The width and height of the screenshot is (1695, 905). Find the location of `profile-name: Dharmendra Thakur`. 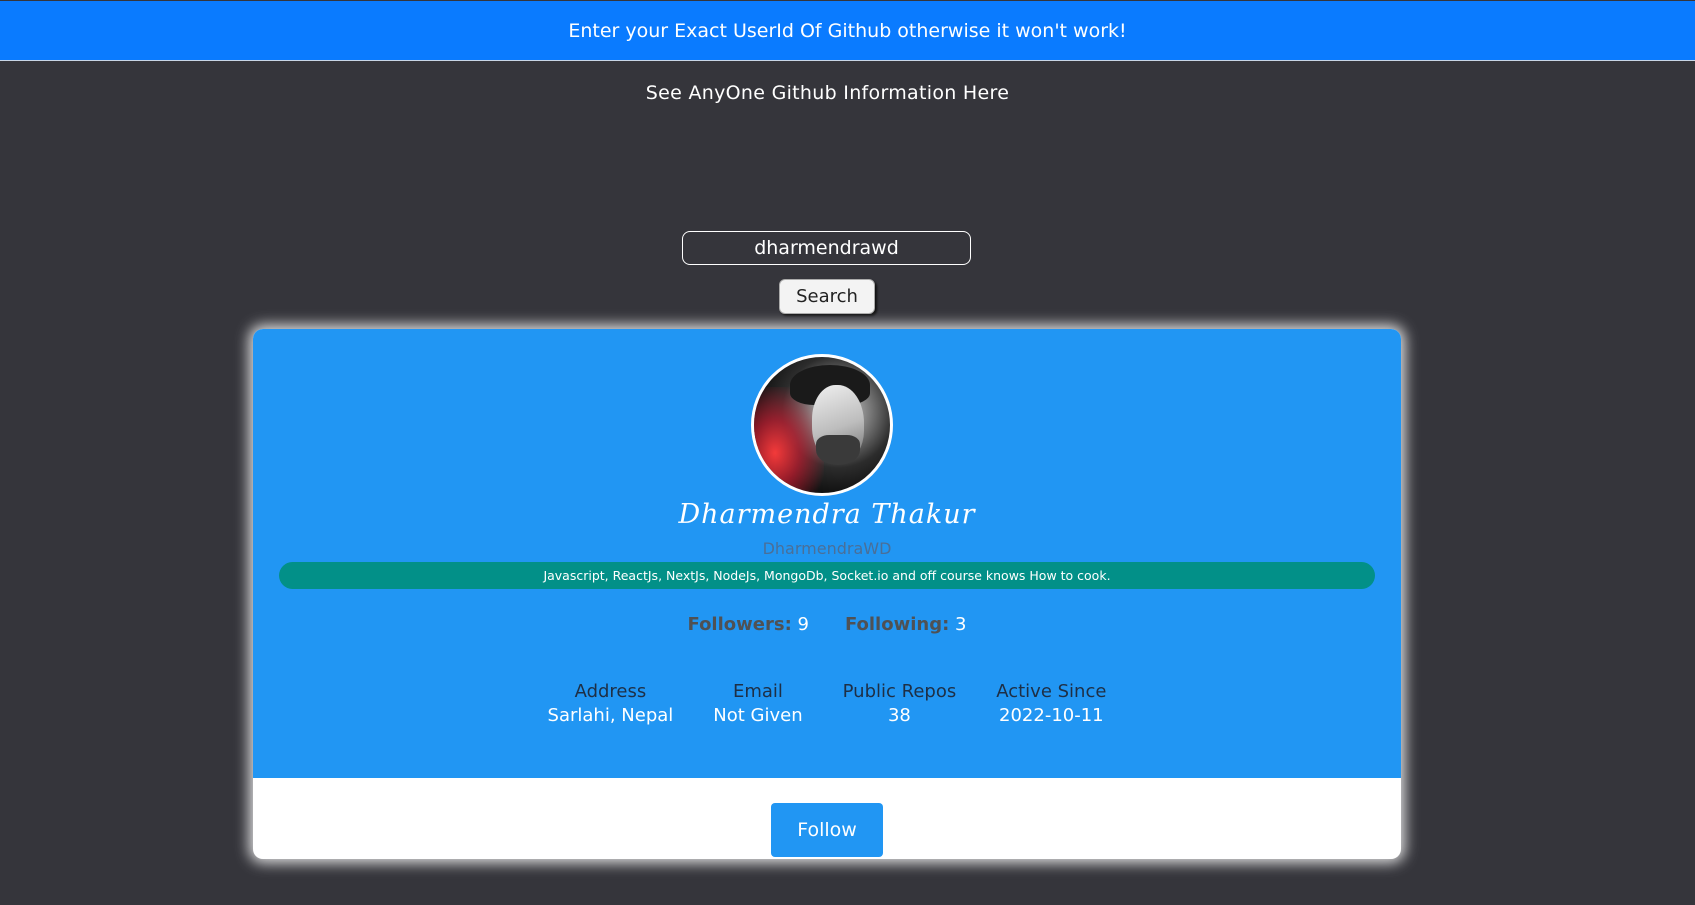

profile-name: Dharmendra Thakur is located at coordinates (827, 514).